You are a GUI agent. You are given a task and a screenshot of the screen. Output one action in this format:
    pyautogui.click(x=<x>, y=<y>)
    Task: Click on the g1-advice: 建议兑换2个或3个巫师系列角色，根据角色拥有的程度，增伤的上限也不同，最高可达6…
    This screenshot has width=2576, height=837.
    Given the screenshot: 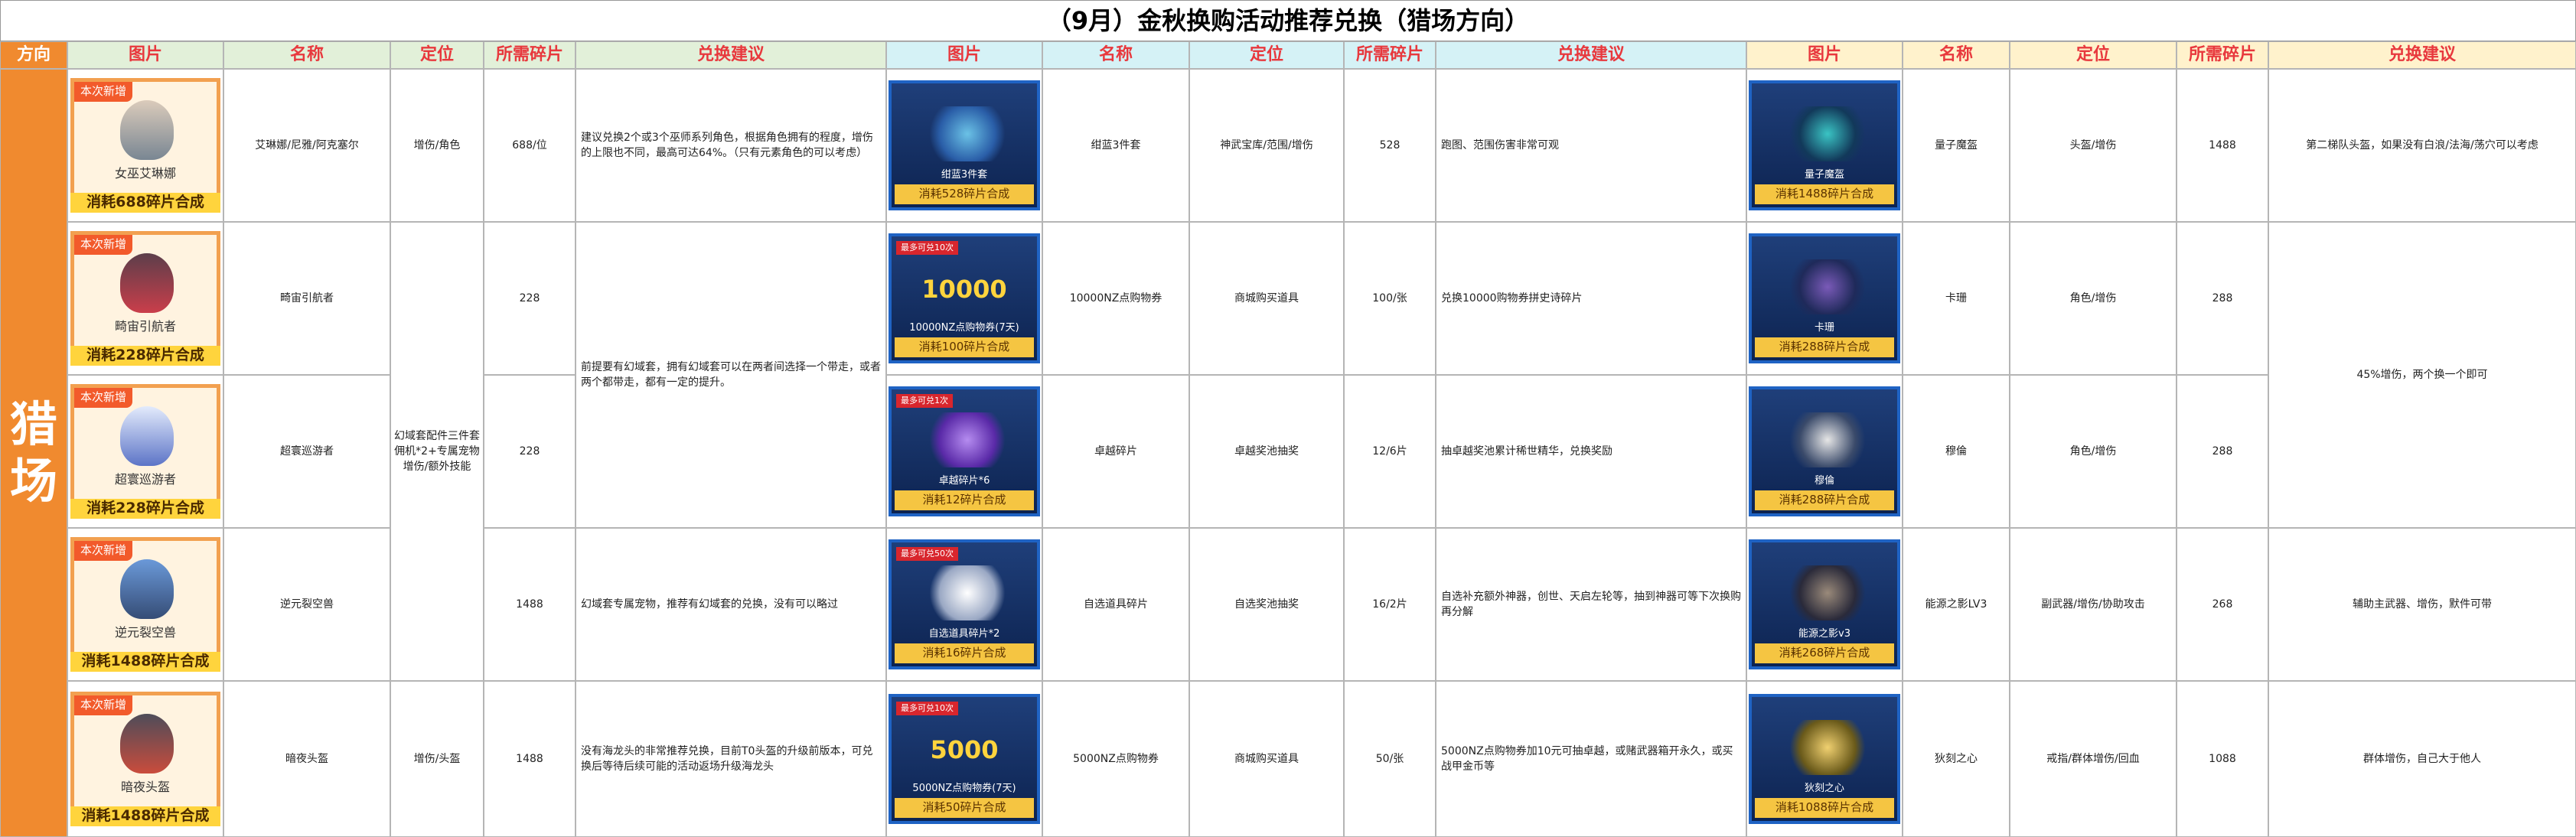 What is the action you would take?
    pyautogui.click(x=731, y=145)
    